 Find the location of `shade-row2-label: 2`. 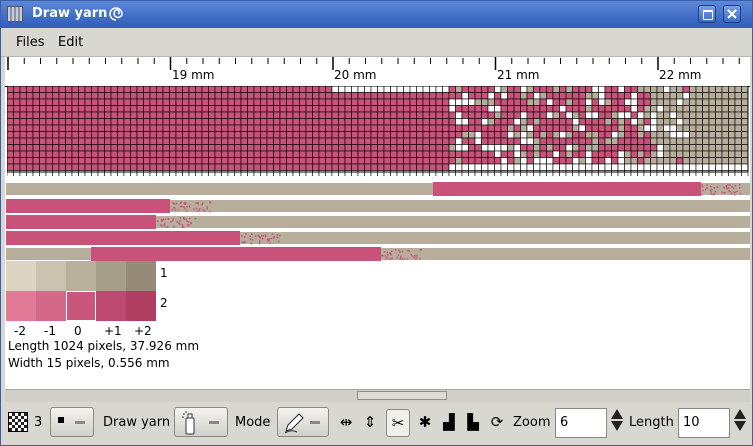

shade-row2-label: 2 is located at coordinates (164, 303).